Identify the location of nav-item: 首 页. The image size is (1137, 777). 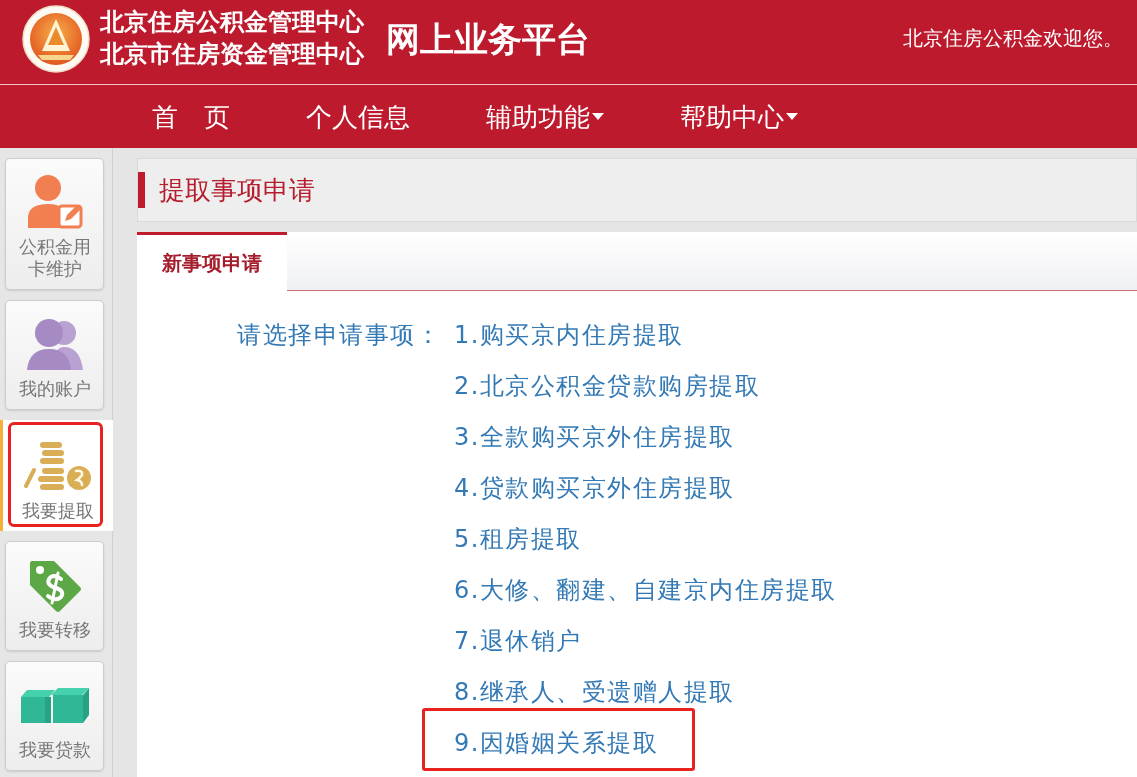
(191, 116).